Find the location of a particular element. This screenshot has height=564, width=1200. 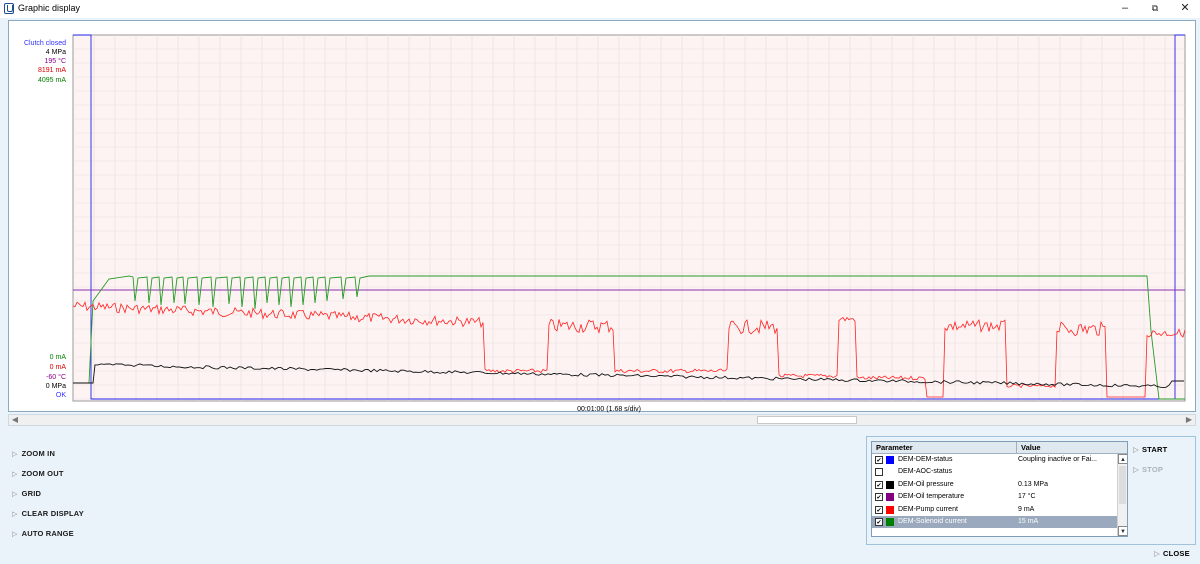

grid-button: ▷ GRID is located at coordinates (26, 493).